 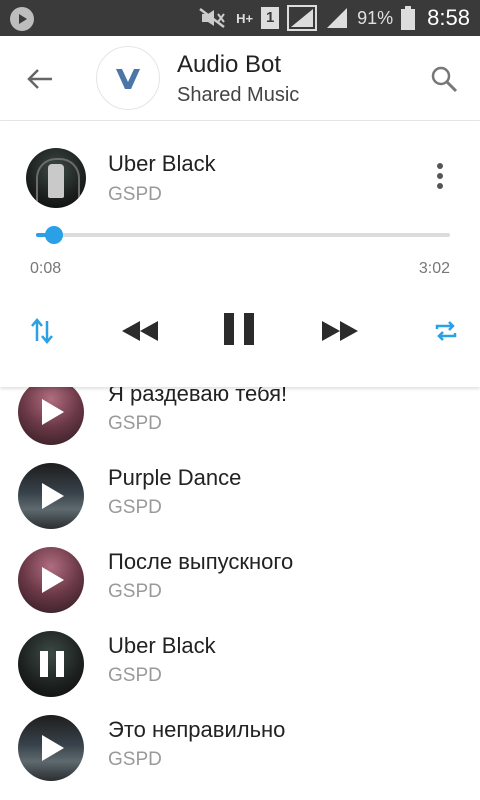 What do you see at coordinates (140, 331) in the screenshot?
I see `previous-icon` at bounding box center [140, 331].